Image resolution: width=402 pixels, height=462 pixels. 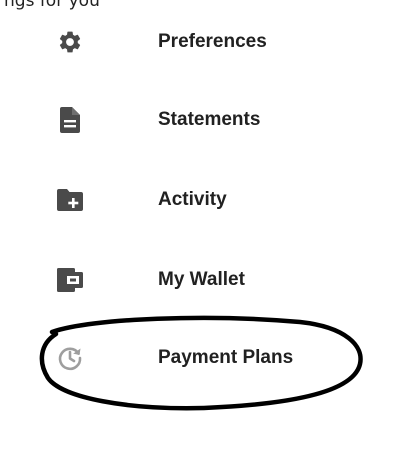 I want to click on gear-icon, so click(x=70, y=42).